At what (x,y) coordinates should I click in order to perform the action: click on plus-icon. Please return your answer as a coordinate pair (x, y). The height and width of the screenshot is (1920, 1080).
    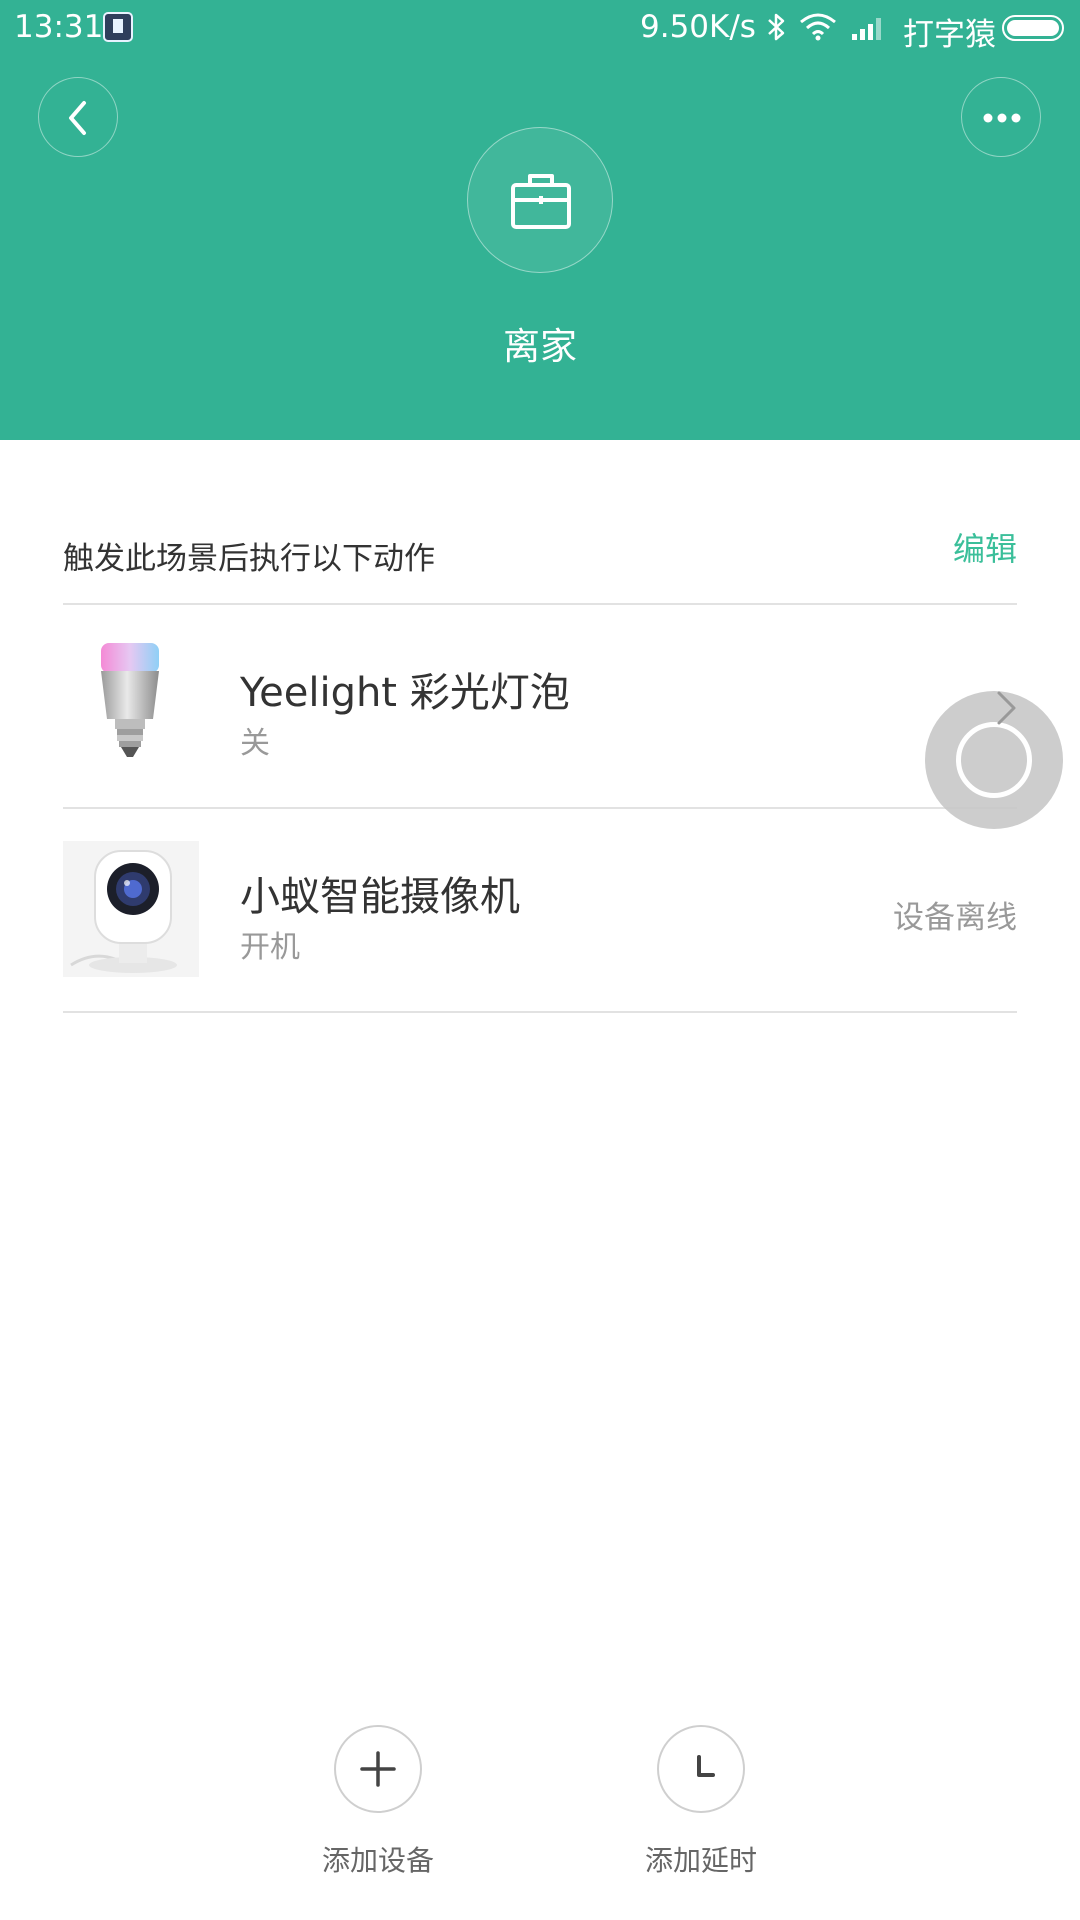
    Looking at the image, I should click on (378, 1769).